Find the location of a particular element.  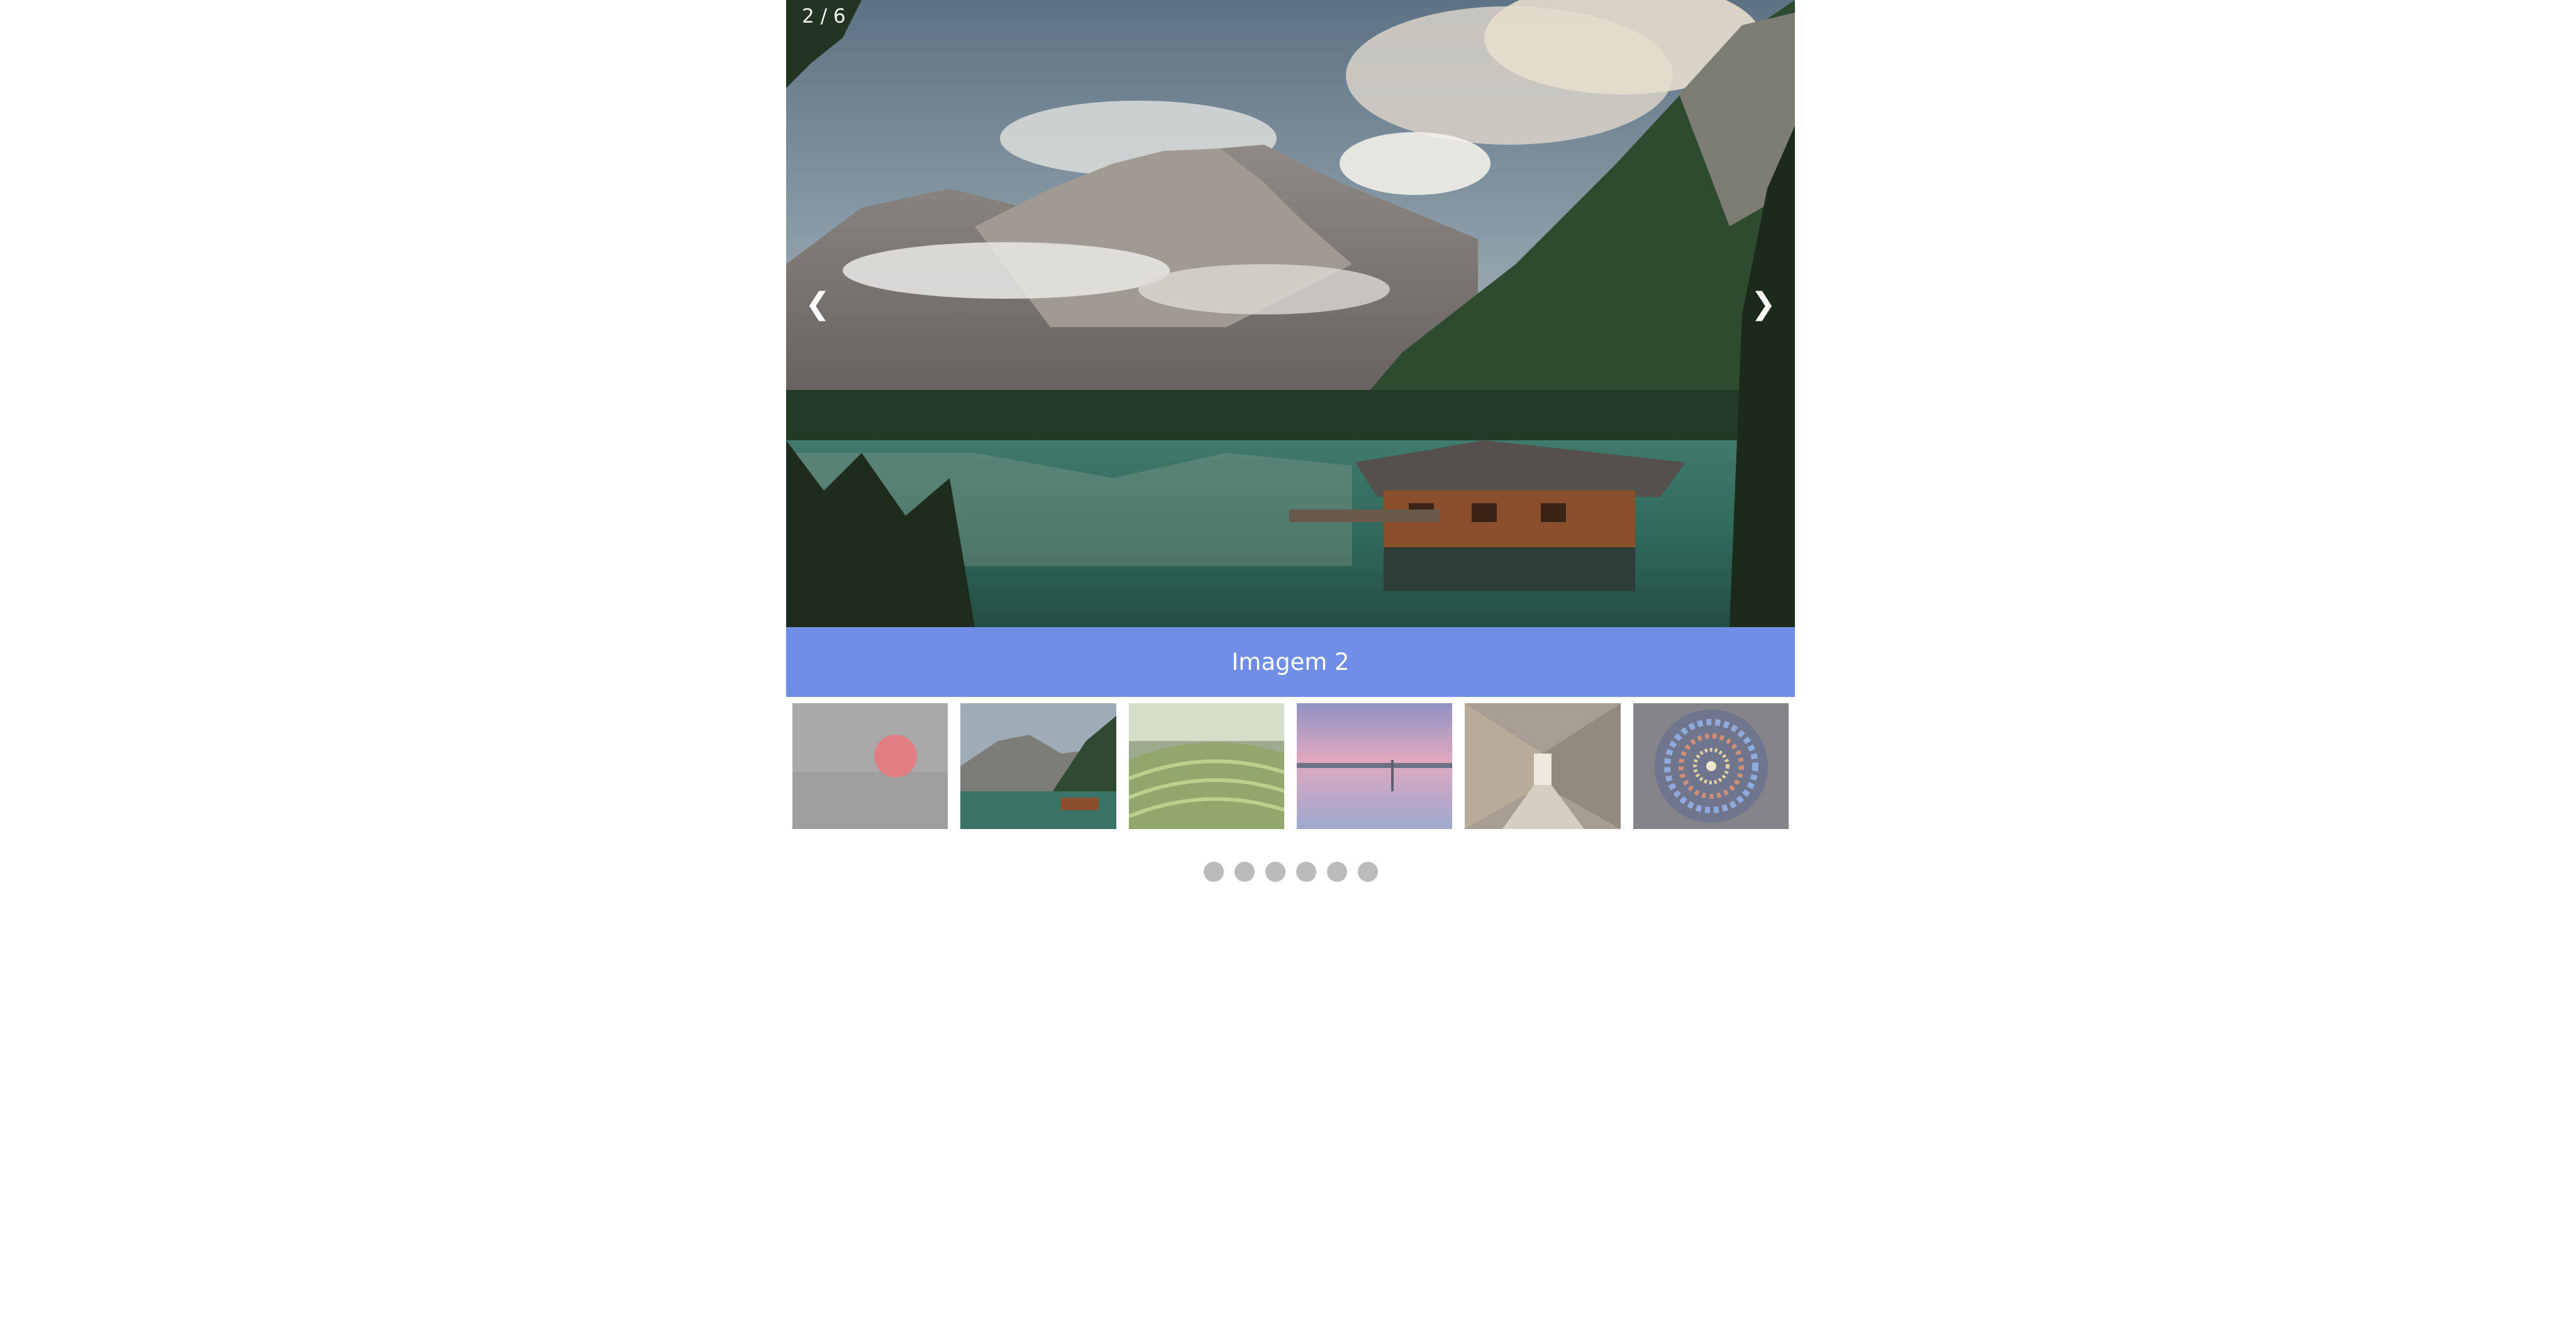

next-slide-button: ❯ is located at coordinates (1763, 303).